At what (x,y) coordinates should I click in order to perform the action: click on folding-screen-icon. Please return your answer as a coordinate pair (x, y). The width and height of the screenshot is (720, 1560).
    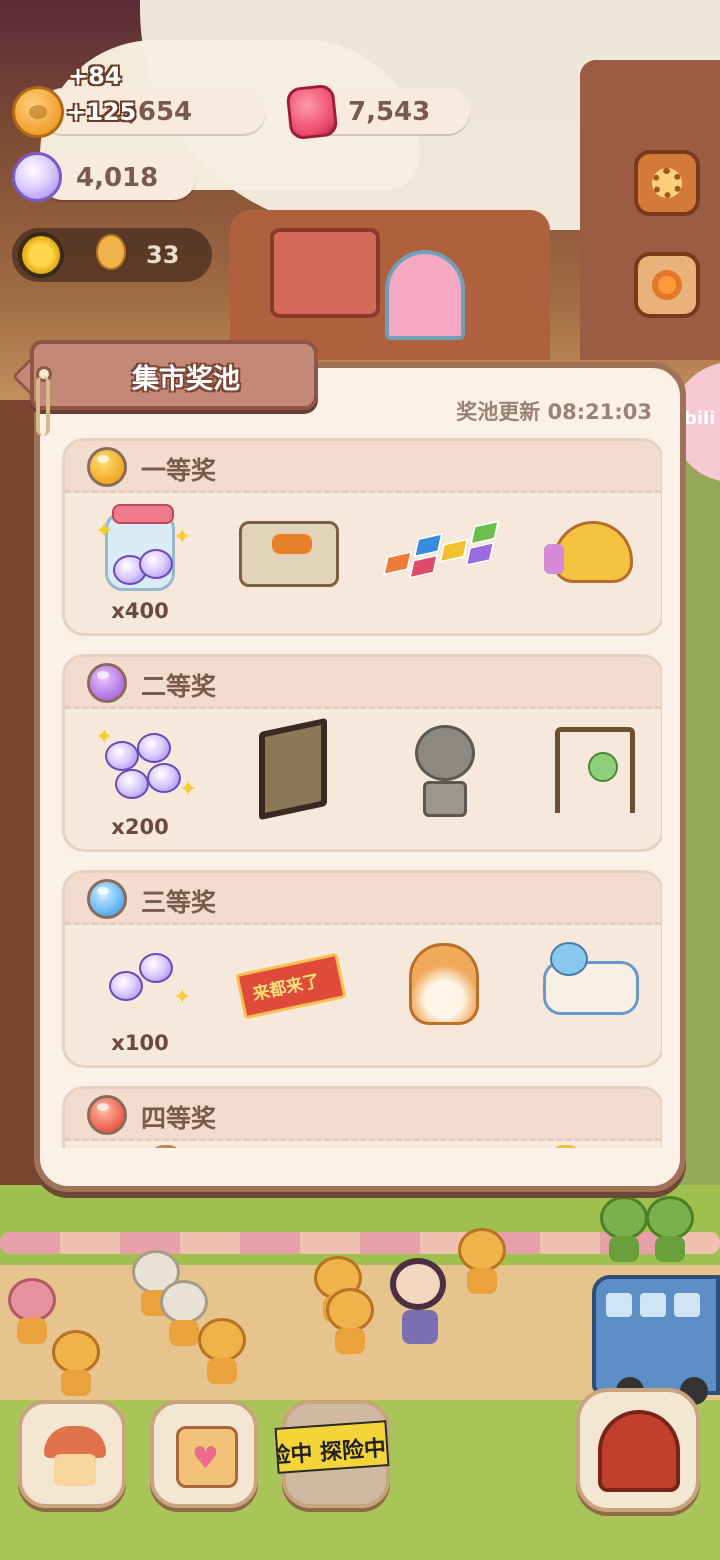
    Looking at the image, I should click on (293, 769).